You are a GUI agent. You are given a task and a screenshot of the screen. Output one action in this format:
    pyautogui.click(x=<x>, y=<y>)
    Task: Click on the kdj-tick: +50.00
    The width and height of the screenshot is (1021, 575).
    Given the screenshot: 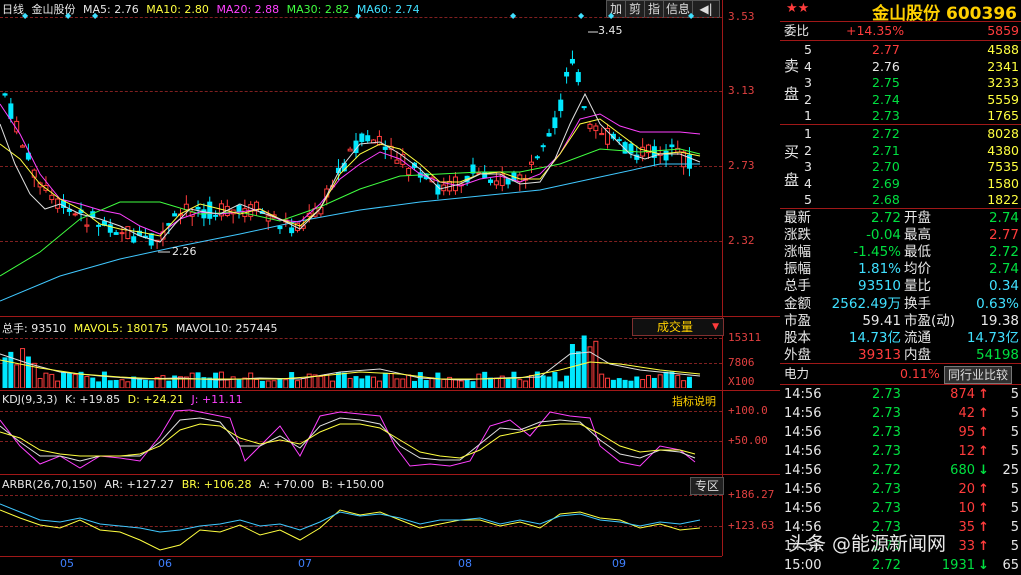 What is the action you would take?
    pyautogui.click(x=748, y=440)
    